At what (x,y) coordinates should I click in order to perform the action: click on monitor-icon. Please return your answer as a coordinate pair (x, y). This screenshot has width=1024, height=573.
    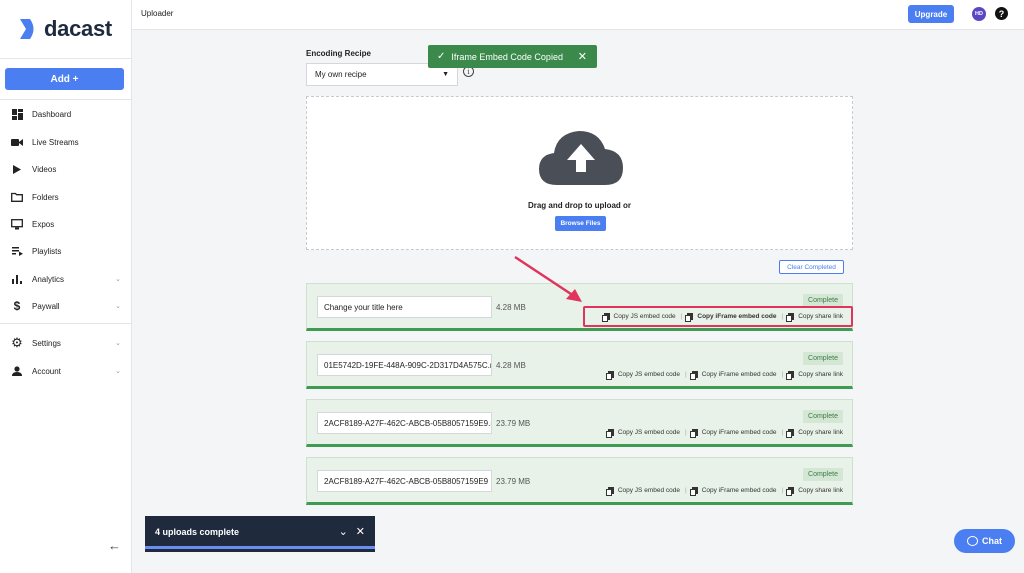
    Looking at the image, I should click on (17, 224).